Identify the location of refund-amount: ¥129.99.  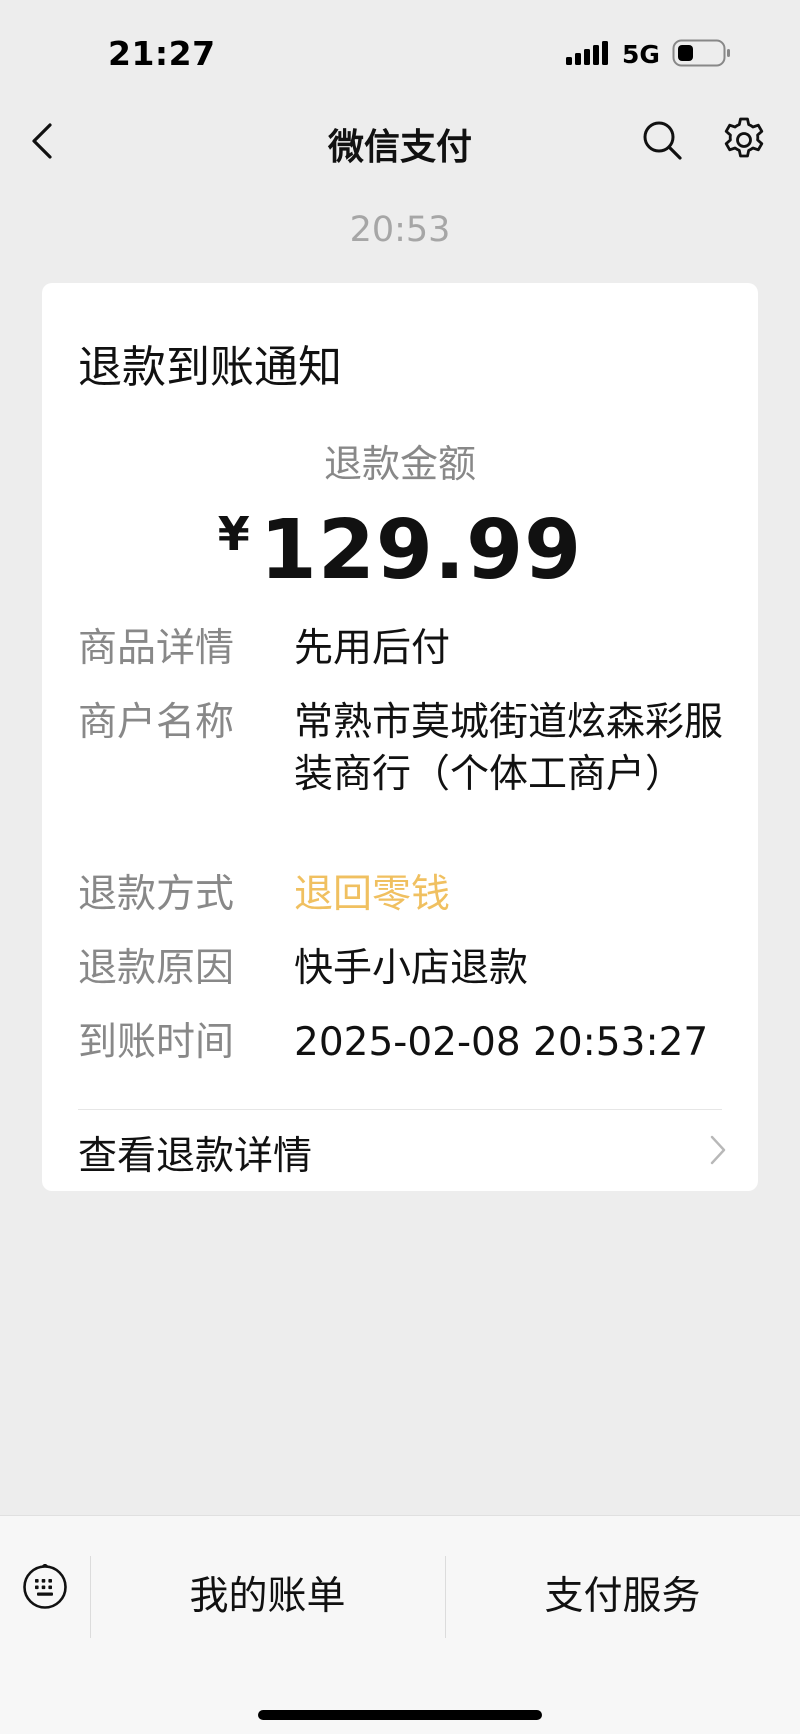
(400, 550).